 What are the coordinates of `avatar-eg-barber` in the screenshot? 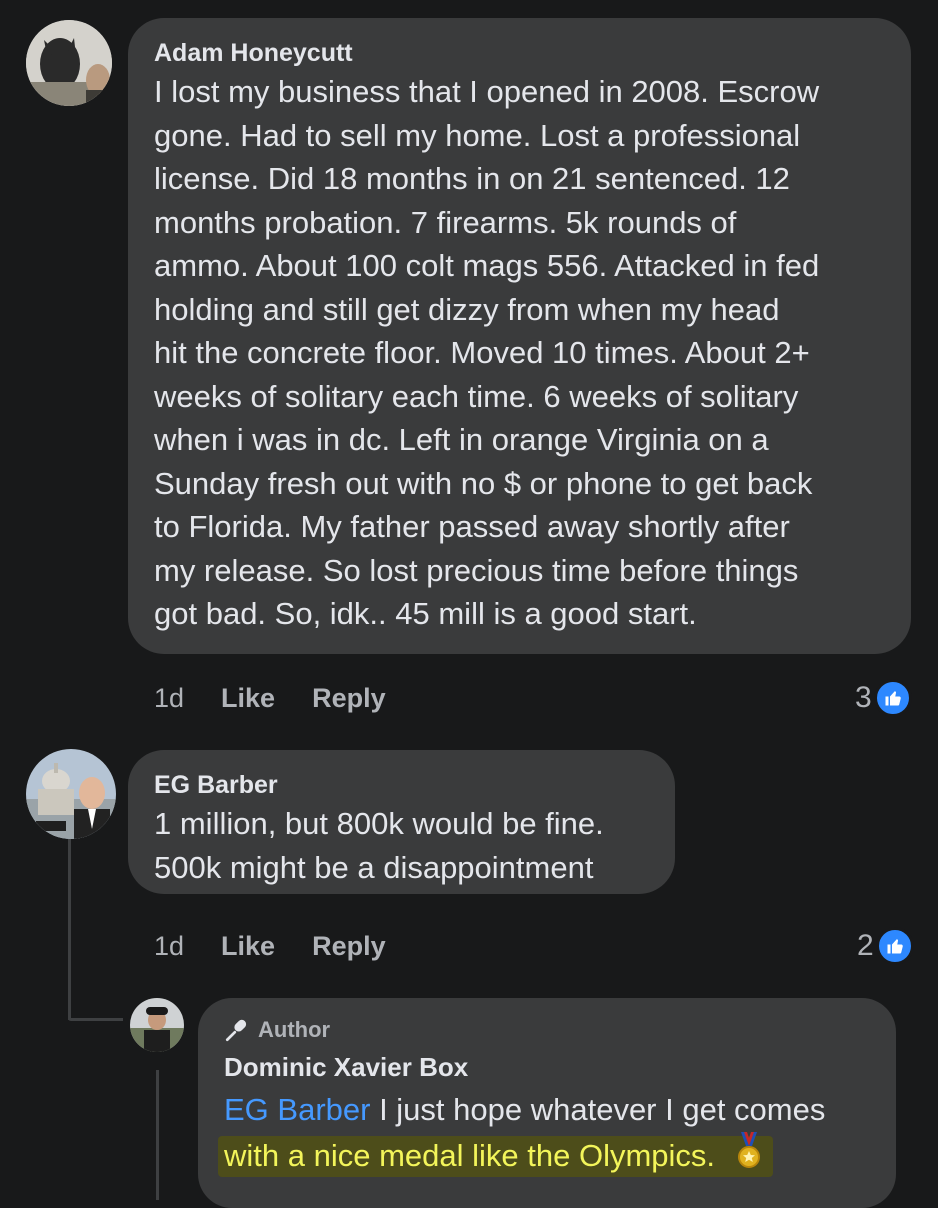 It's located at (71, 794).